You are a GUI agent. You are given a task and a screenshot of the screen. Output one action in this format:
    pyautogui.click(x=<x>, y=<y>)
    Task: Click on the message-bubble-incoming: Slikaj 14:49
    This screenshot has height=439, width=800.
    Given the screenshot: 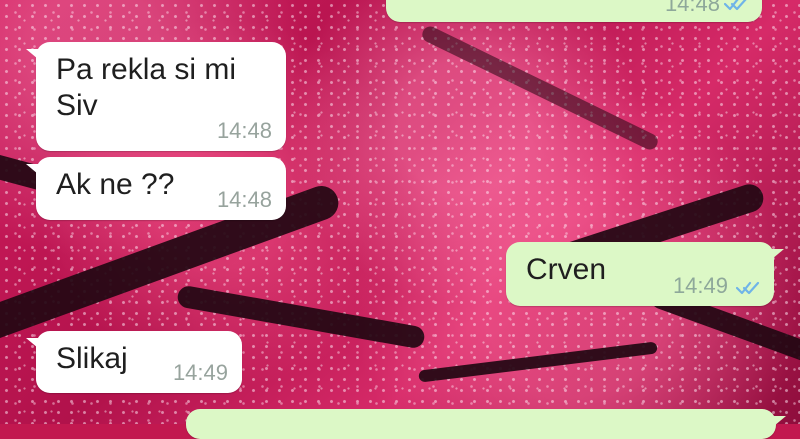 What is the action you would take?
    pyautogui.click(x=134, y=362)
    